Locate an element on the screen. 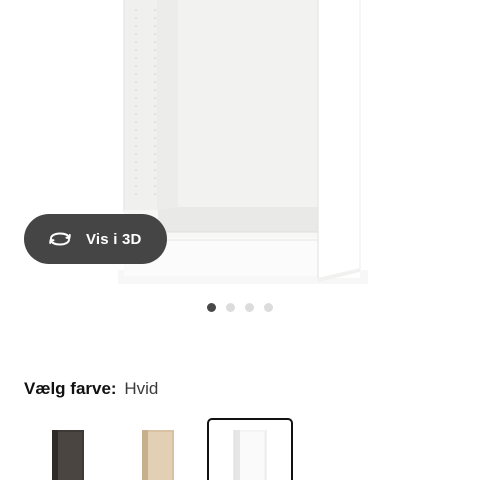 The width and height of the screenshot is (480, 480). wardrobe-thumbnail-black-brown is located at coordinates (68, 455).